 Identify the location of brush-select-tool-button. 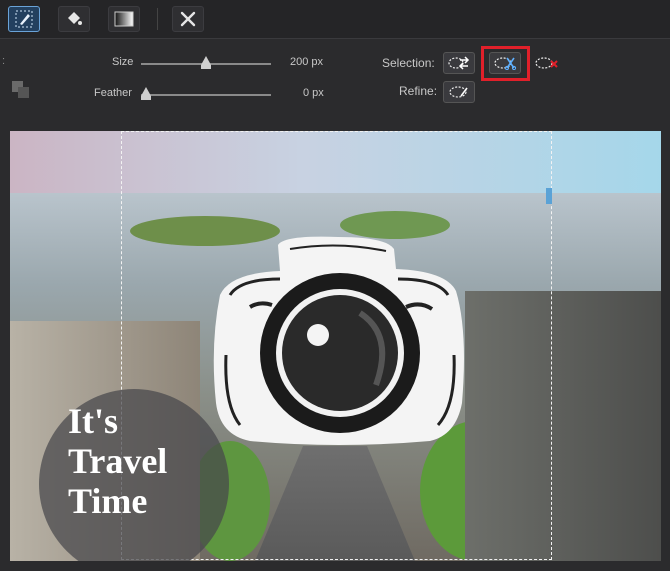
(24, 19).